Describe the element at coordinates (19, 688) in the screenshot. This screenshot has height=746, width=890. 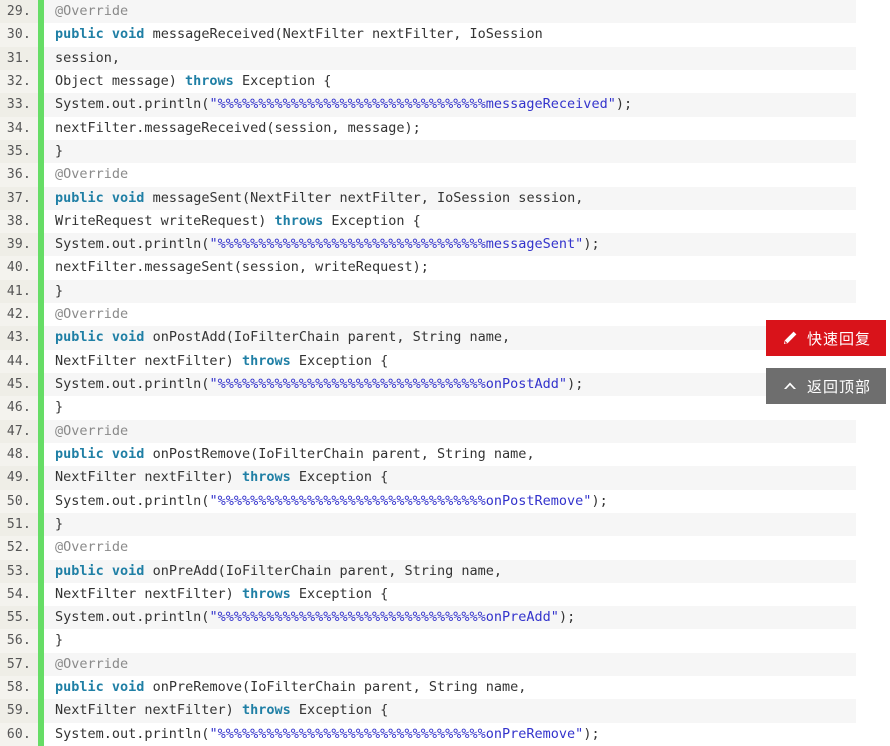
I see `line-number: 58.` at that location.